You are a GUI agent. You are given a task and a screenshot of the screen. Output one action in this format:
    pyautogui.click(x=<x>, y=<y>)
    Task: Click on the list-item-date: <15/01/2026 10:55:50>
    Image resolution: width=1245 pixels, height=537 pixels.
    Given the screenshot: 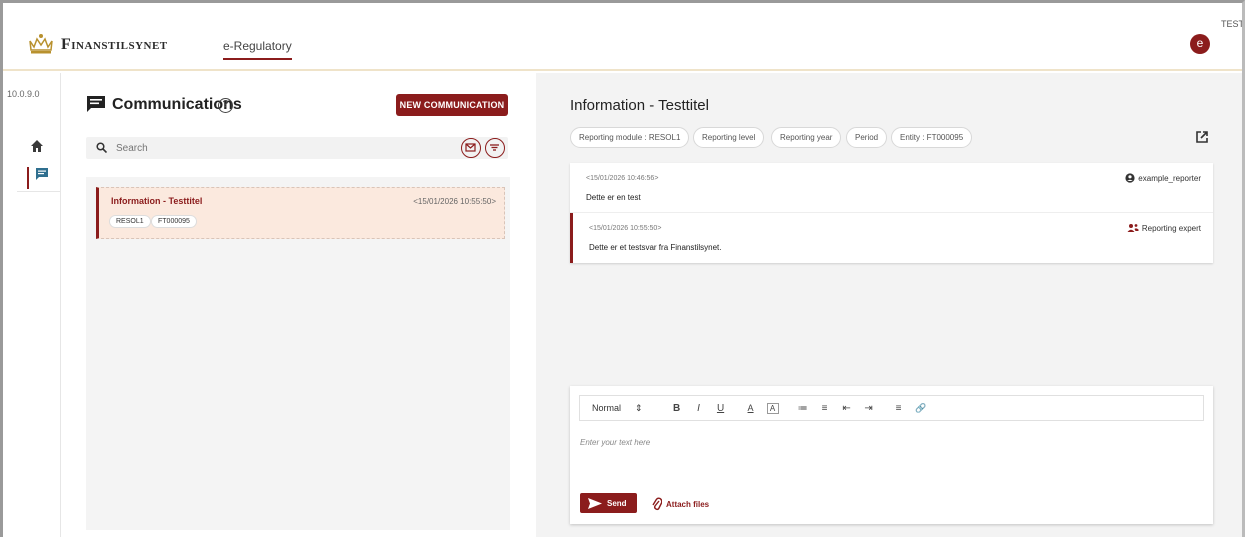 What is the action you would take?
    pyautogui.click(x=454, y=201)
    